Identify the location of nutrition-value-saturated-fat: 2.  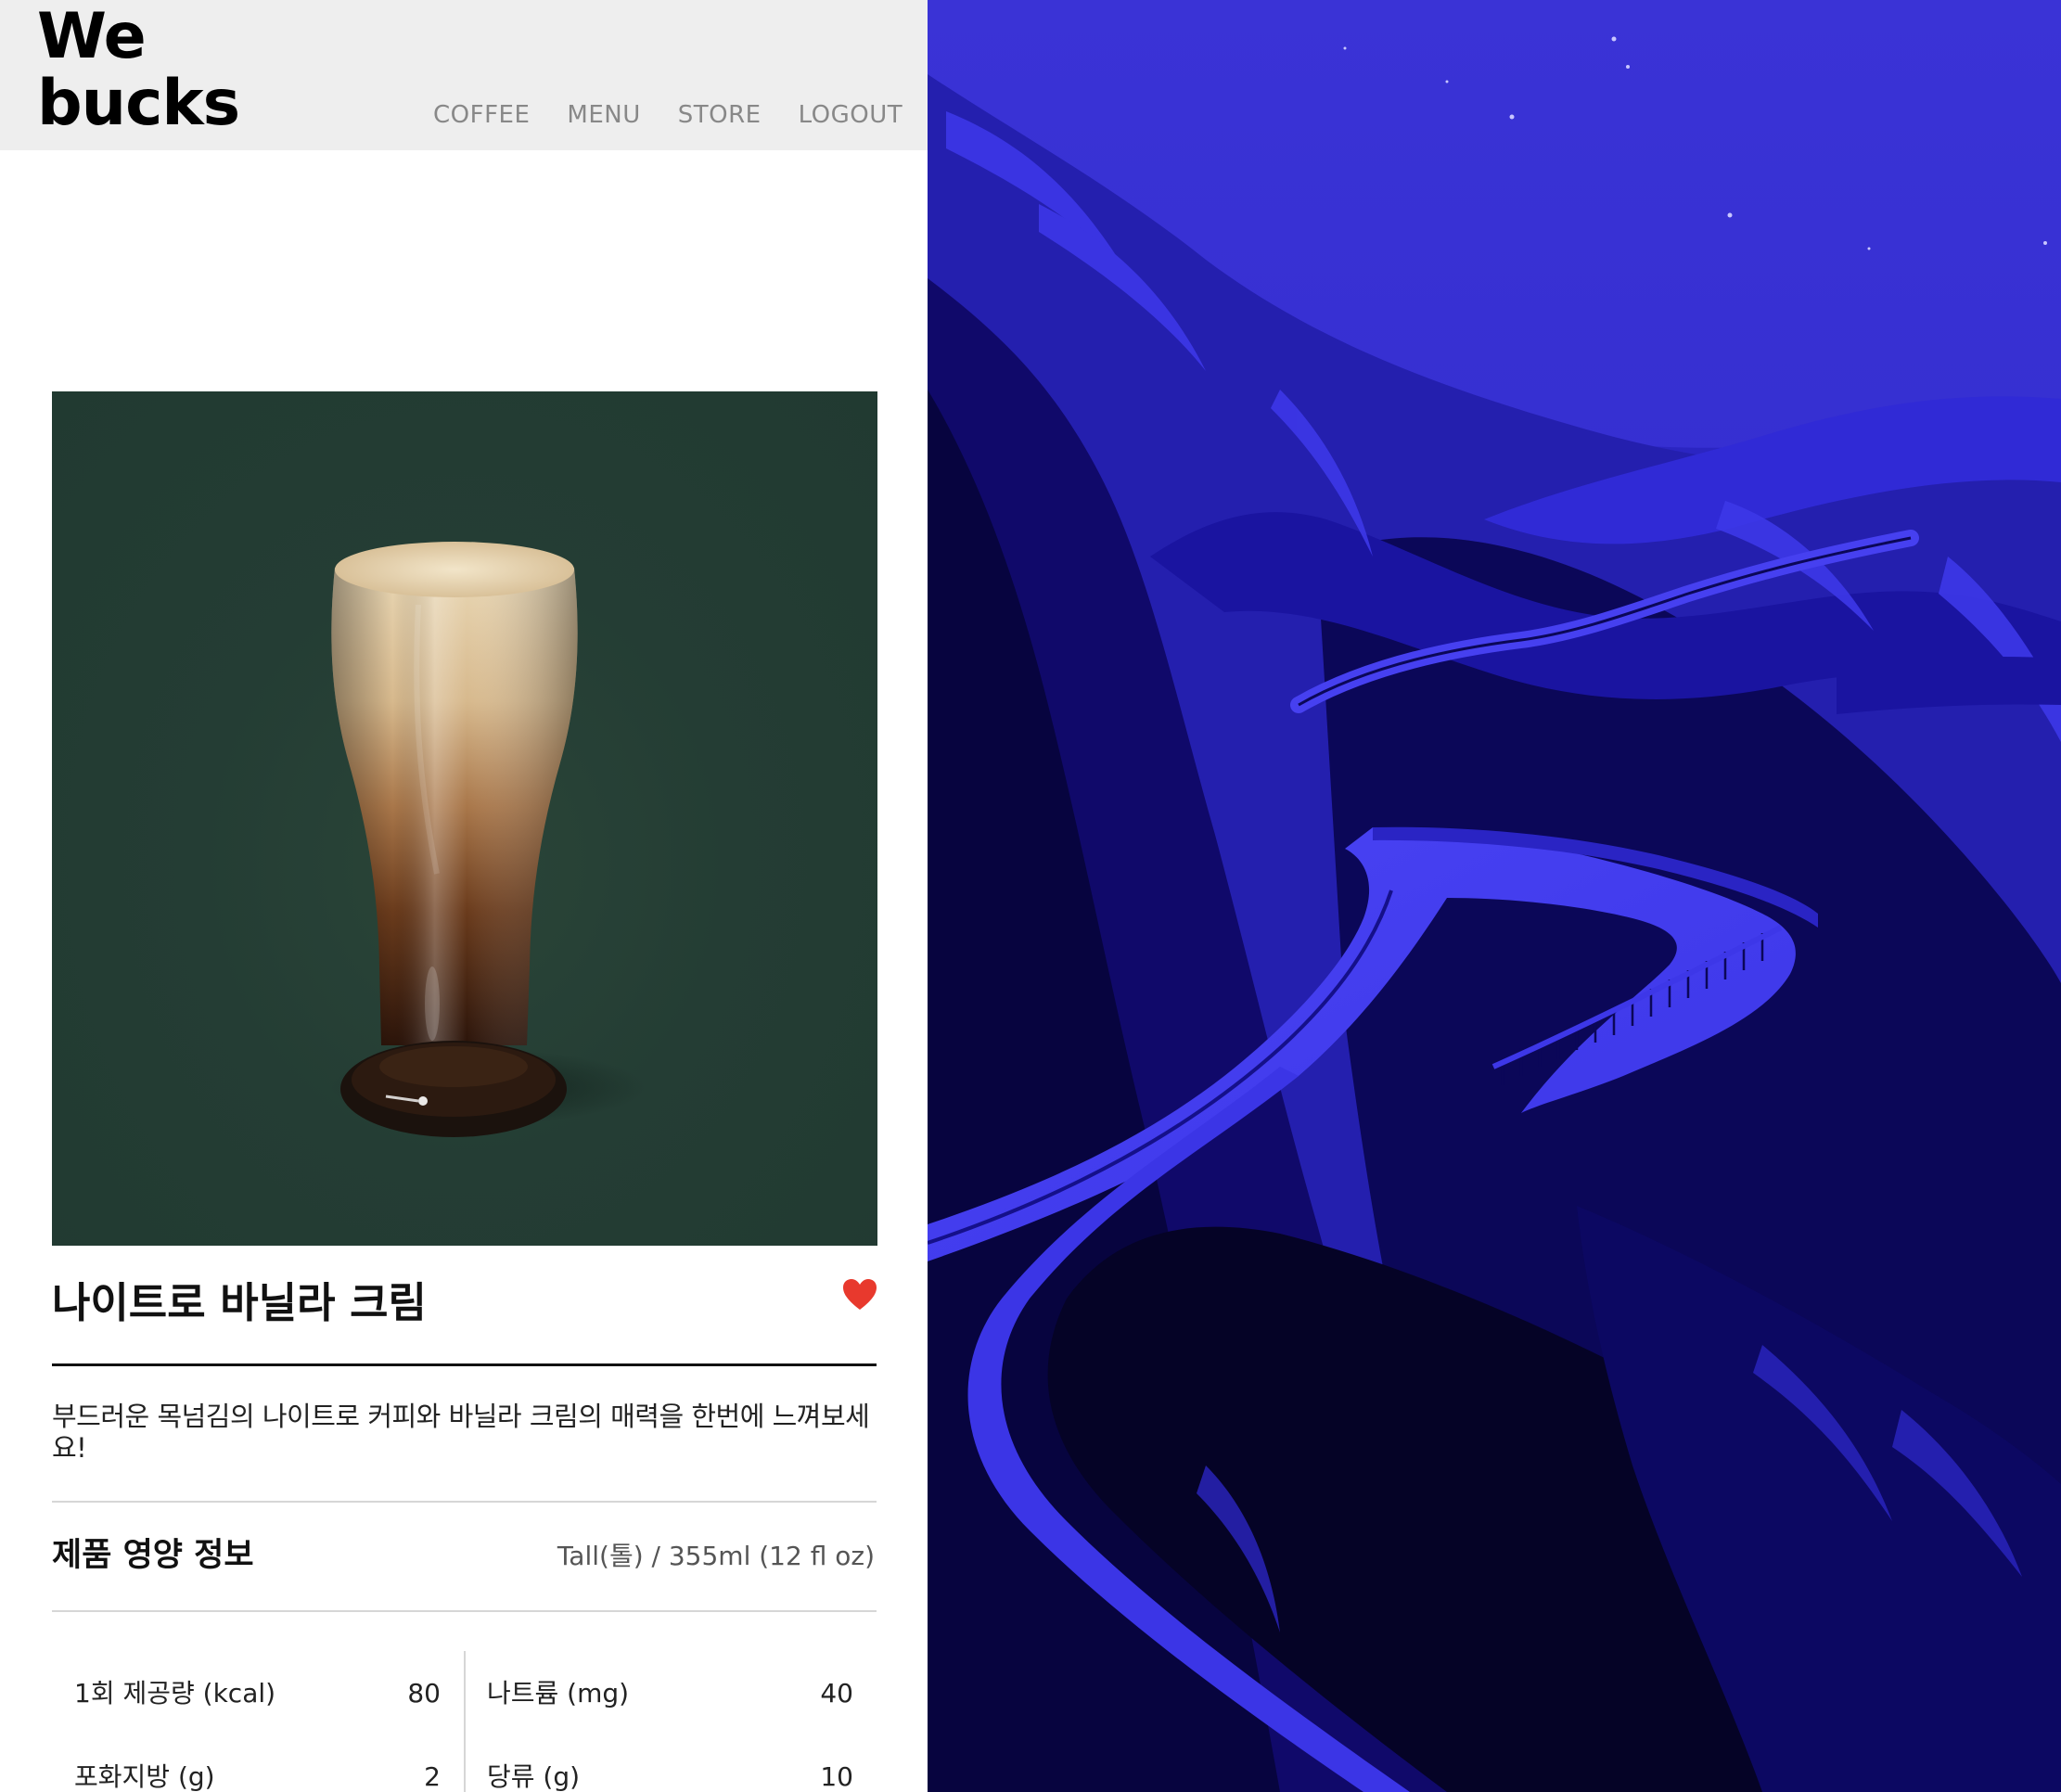
(433, 1776).